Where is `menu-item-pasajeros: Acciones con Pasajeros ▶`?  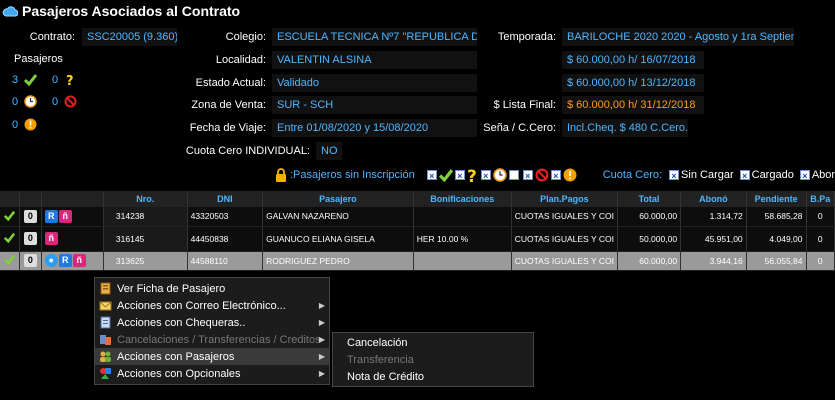 menu-item-pasajeros: Acciones con Pasajeros ▶ is located at coordinates (212, 356).